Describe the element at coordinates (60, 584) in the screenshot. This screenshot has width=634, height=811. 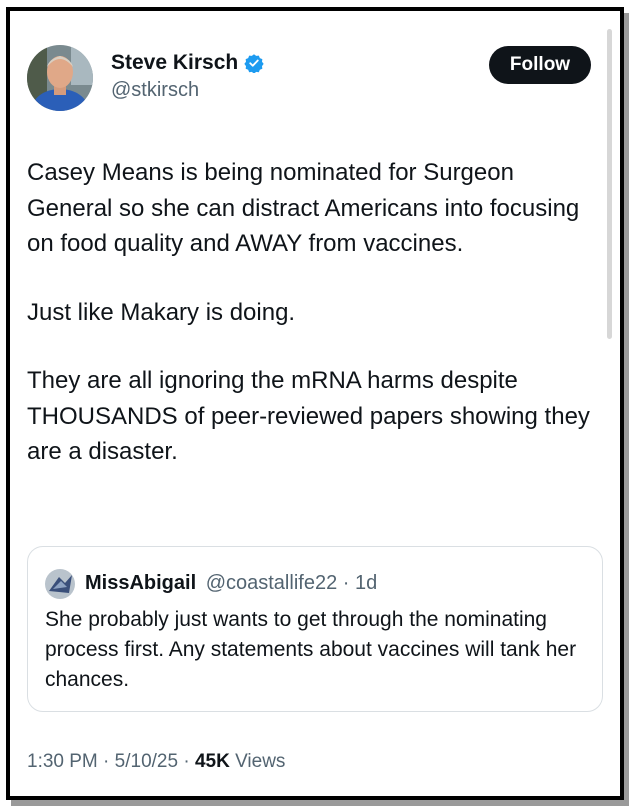
I see `quote-avatar` at that location.